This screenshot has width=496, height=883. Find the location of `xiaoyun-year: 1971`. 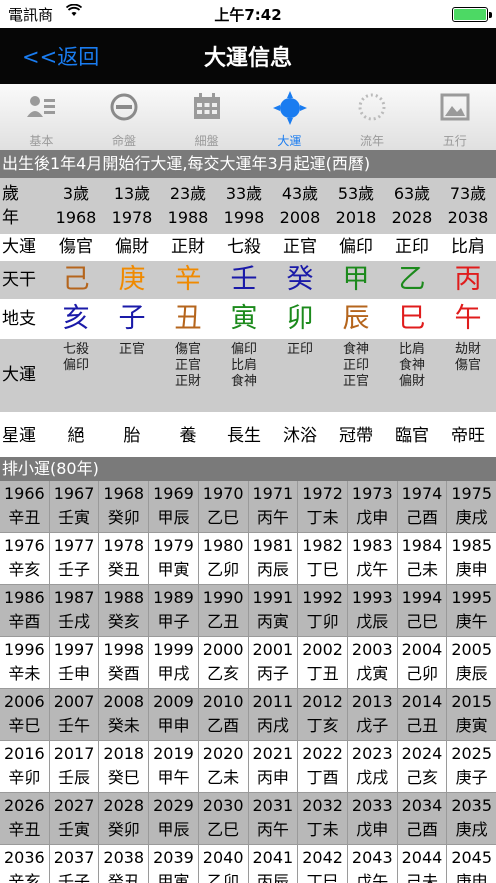

xiaoyun-year: 1971 is located at coordinates (273, 493).